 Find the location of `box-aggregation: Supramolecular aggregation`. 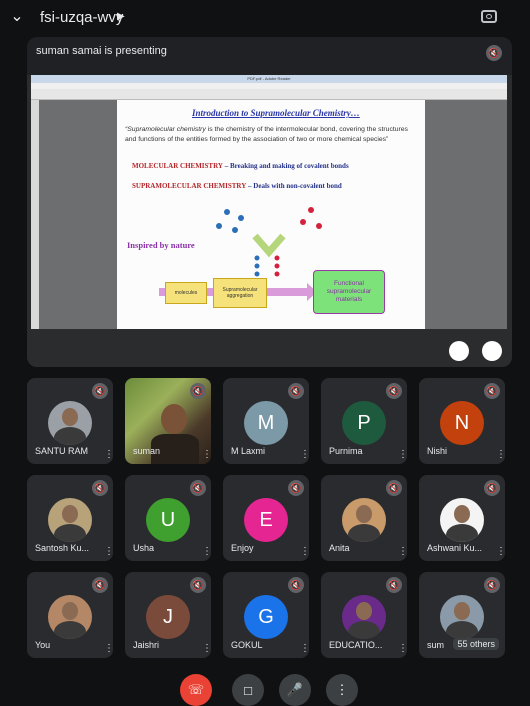

box-aggregation: Supramolecular aggregation is located at coordinates (240, 293).